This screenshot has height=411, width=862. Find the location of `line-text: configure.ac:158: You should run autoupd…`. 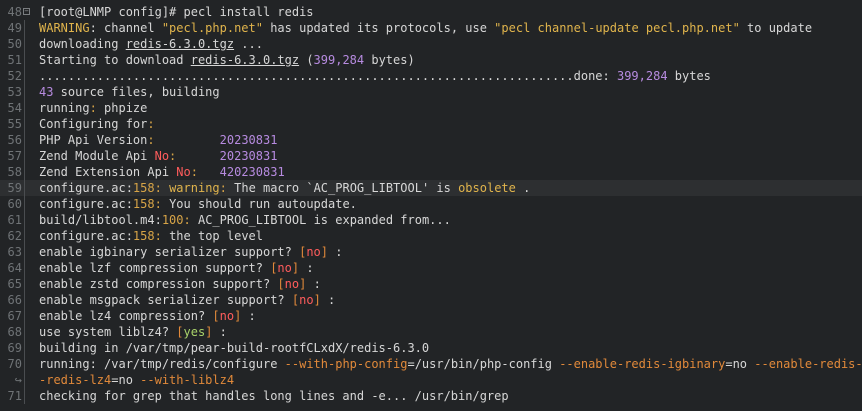

line-text: configure.ac:158: You should run autoupd… is located at coordinates (198, 204).